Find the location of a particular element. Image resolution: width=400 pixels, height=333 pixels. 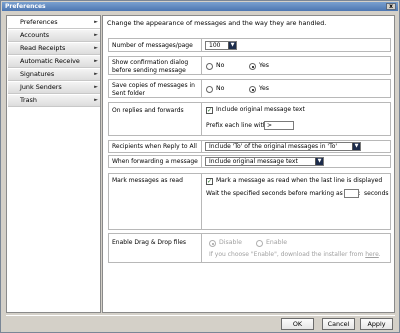

confirm-dialog-yes-radio is located at coordinates (252, 66).